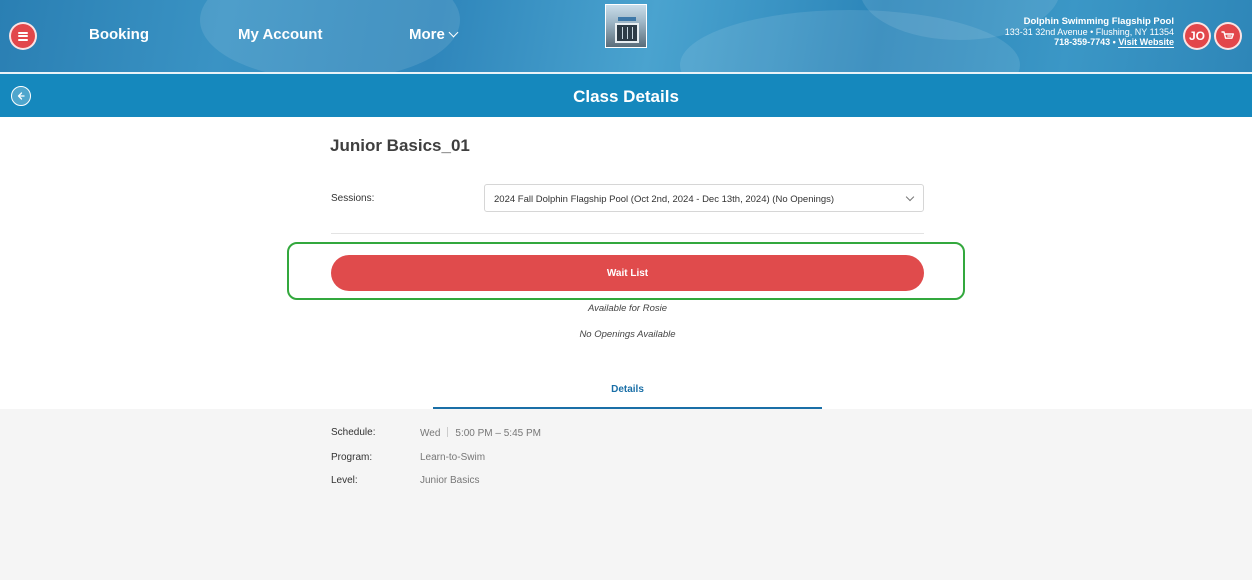  I want to click on wait-list-button: Wait List, so click(627, 273).